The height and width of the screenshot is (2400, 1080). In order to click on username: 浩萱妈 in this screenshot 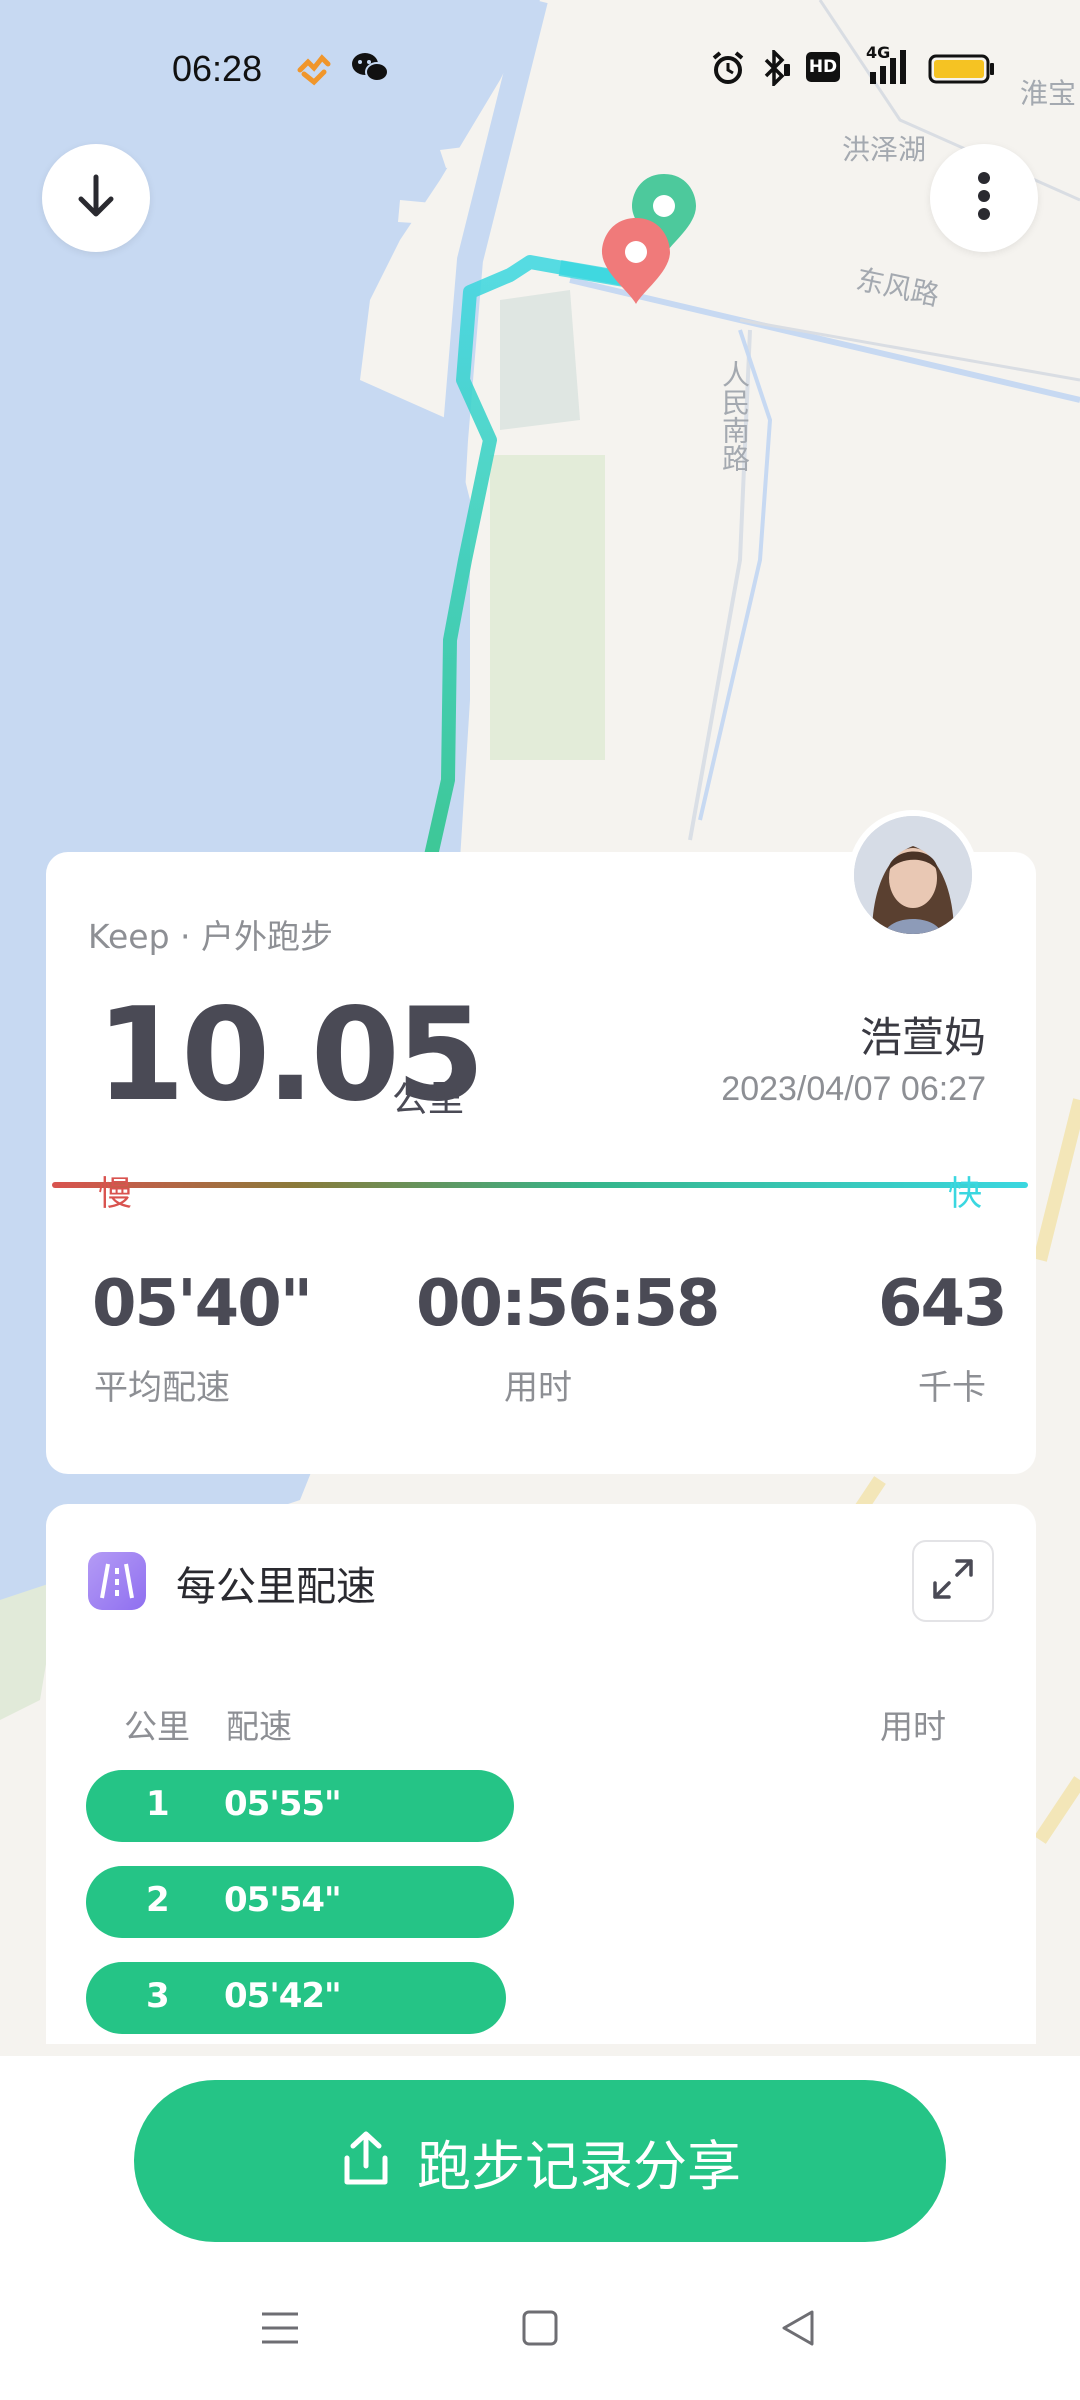, I will do `click(922, 1037)`.